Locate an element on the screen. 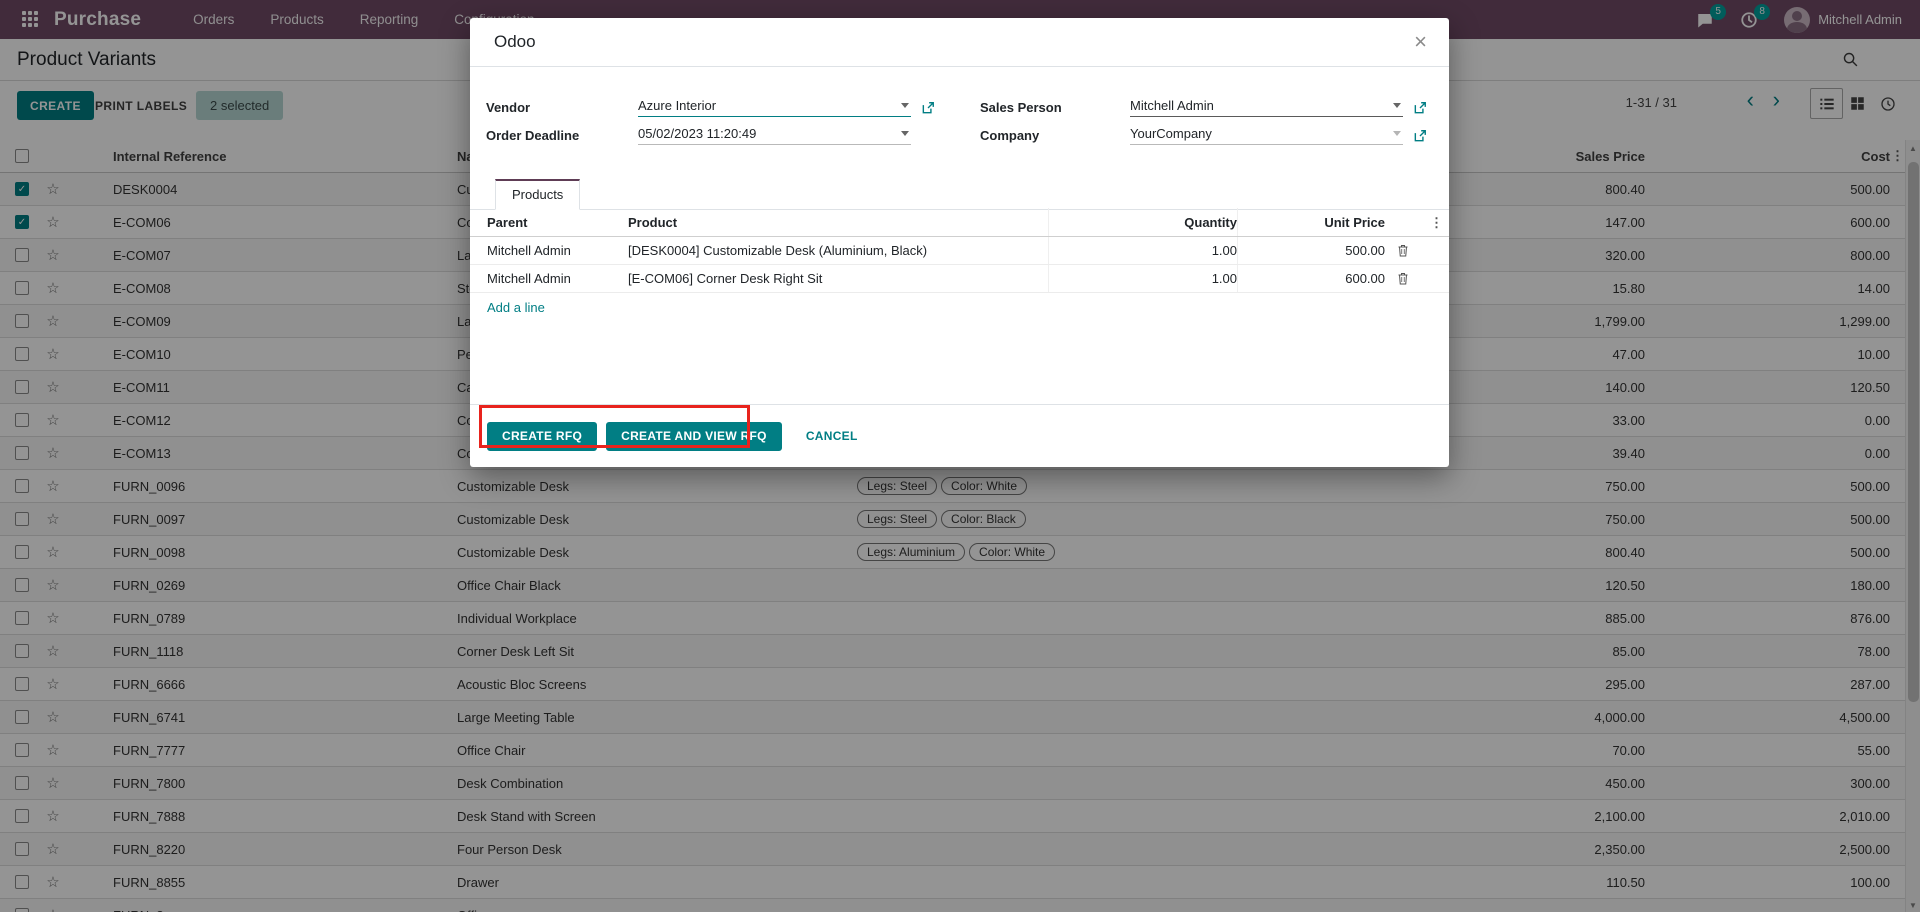 The image size is (1920, 912). create-rfq-button: CREATE RFQ is located at coordinates (542, 436).